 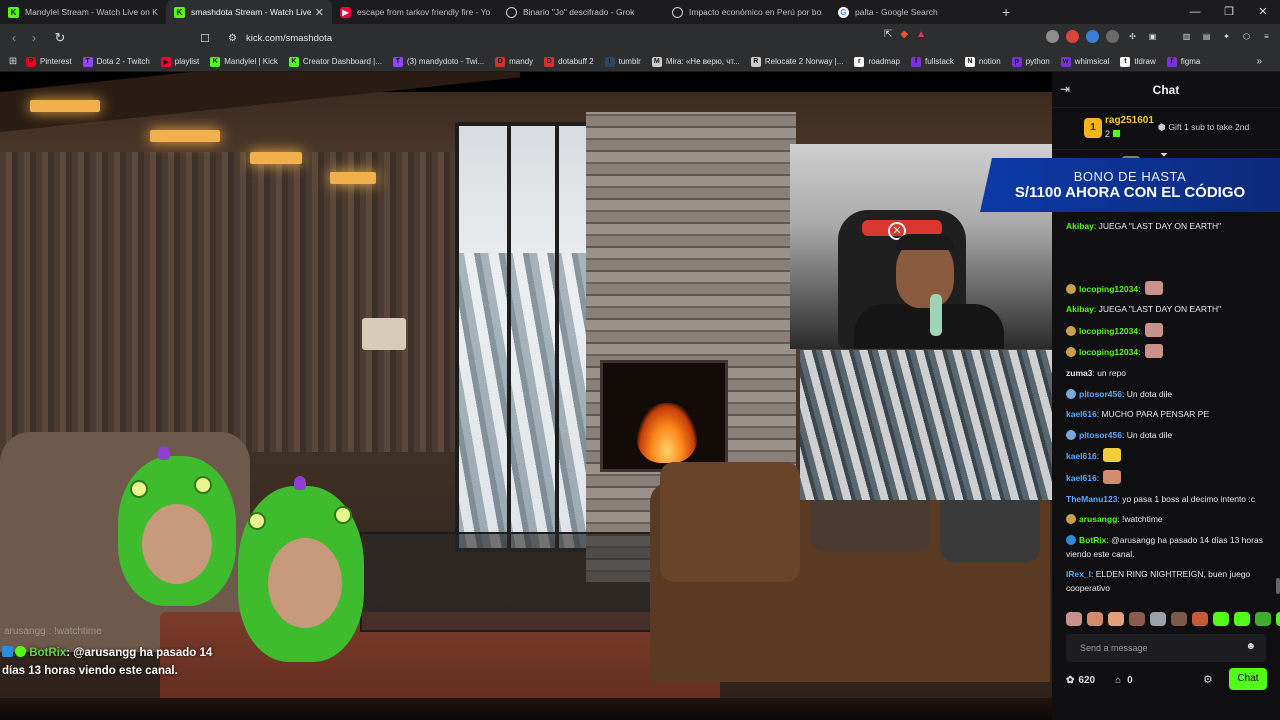 I want to click on chat-username: BotRix, so click(x=1092, y=540).